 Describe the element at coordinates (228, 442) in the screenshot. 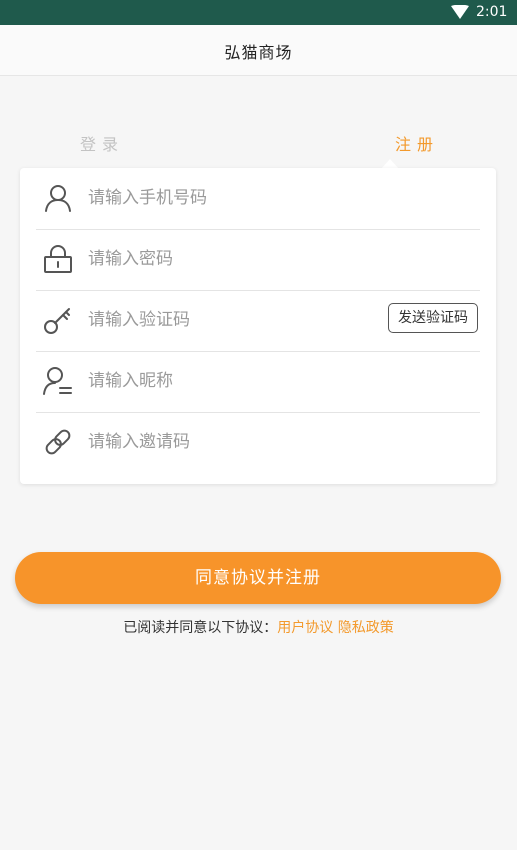

I see `invite-code-input` at that location.